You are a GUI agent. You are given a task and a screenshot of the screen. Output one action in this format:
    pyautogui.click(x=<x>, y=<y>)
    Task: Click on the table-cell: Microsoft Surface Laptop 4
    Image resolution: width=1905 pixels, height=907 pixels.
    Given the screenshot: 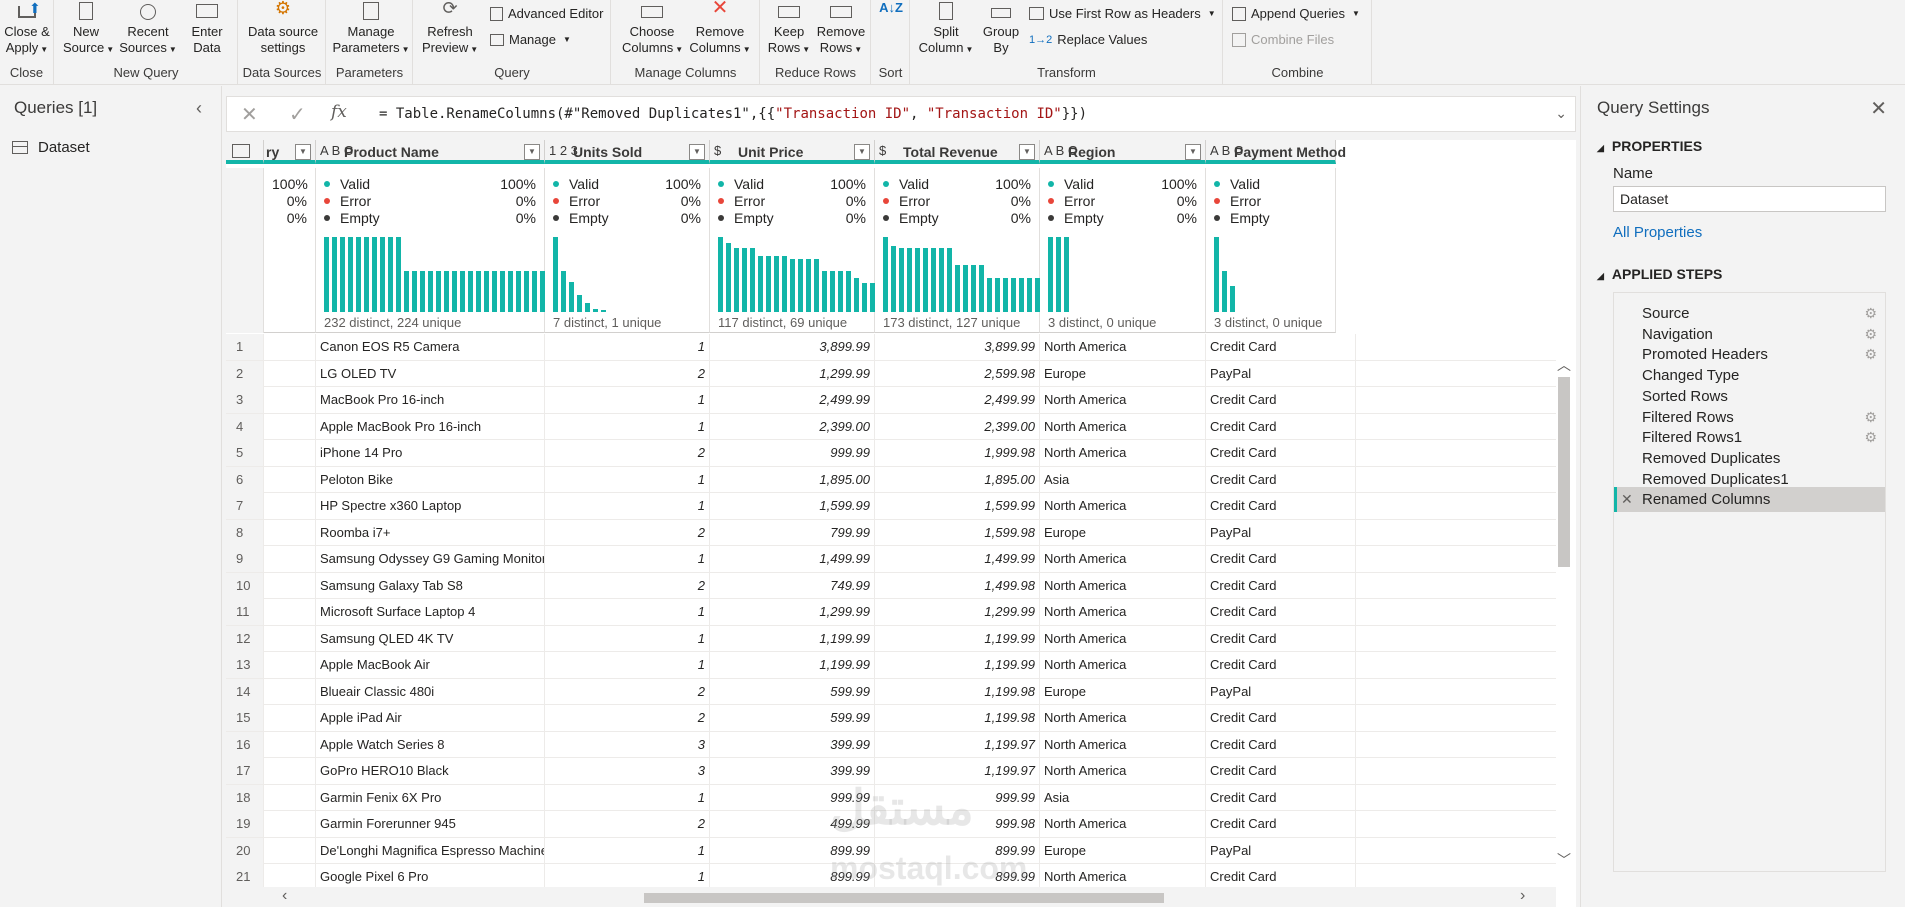 What is the action you would take?
    pyautogui.click(x=430, y=612)
    